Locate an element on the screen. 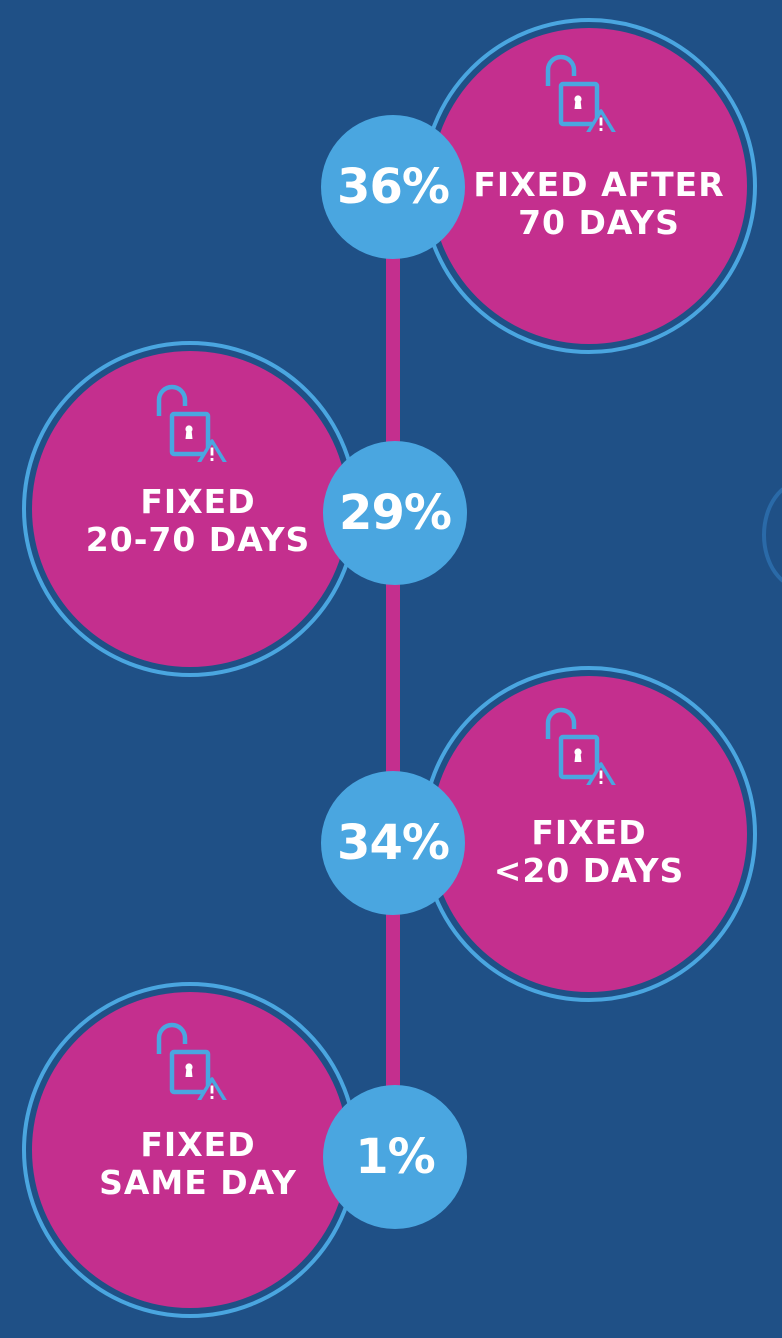 This screenshot has width=782, height=1338. item-4-label-line2: SAME DAY is located at coordinates (198, 1182).